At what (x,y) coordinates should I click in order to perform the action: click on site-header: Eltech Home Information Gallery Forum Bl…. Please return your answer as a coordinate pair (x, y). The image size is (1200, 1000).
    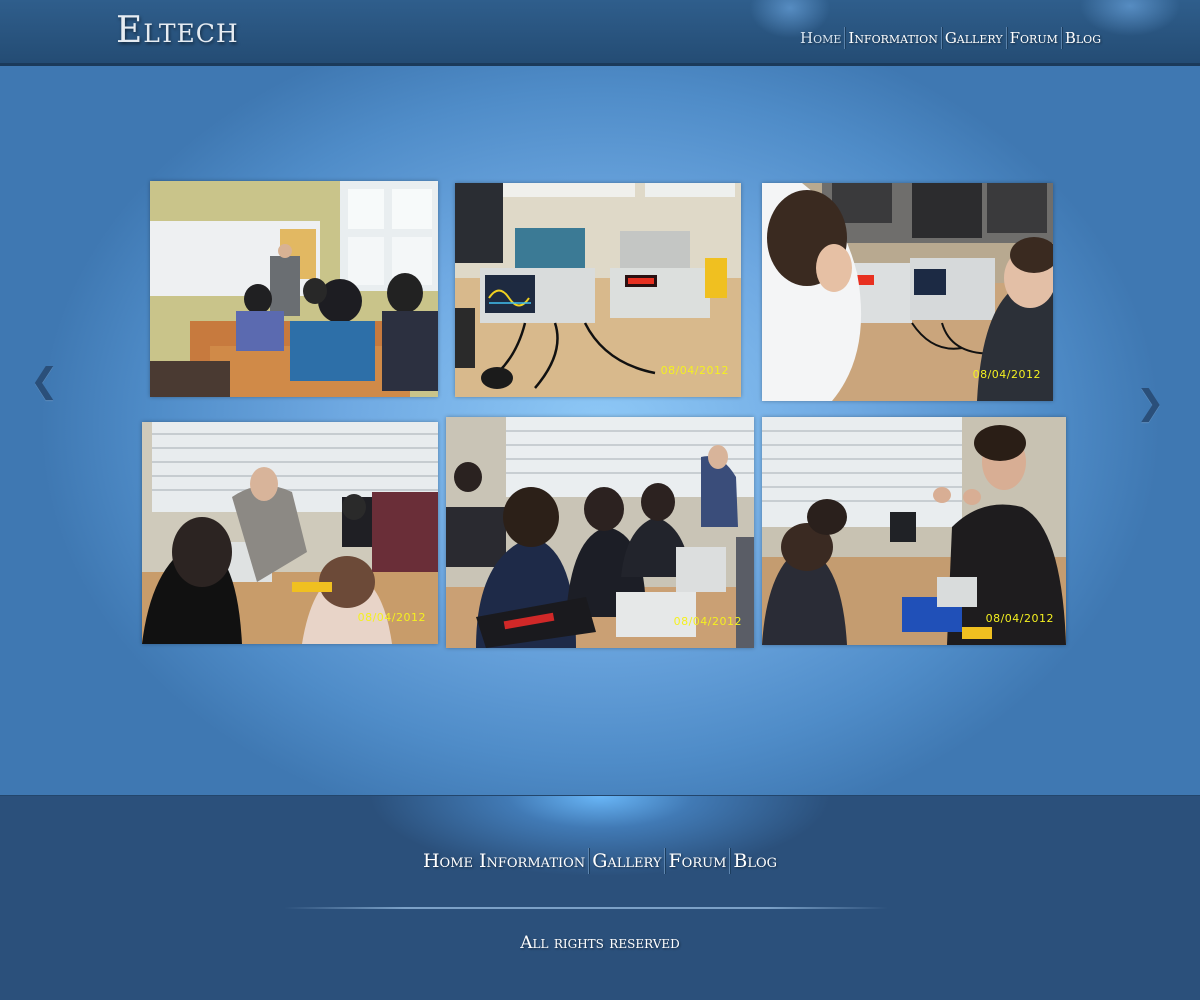
    Looking at the image, I should click on (600, 33).